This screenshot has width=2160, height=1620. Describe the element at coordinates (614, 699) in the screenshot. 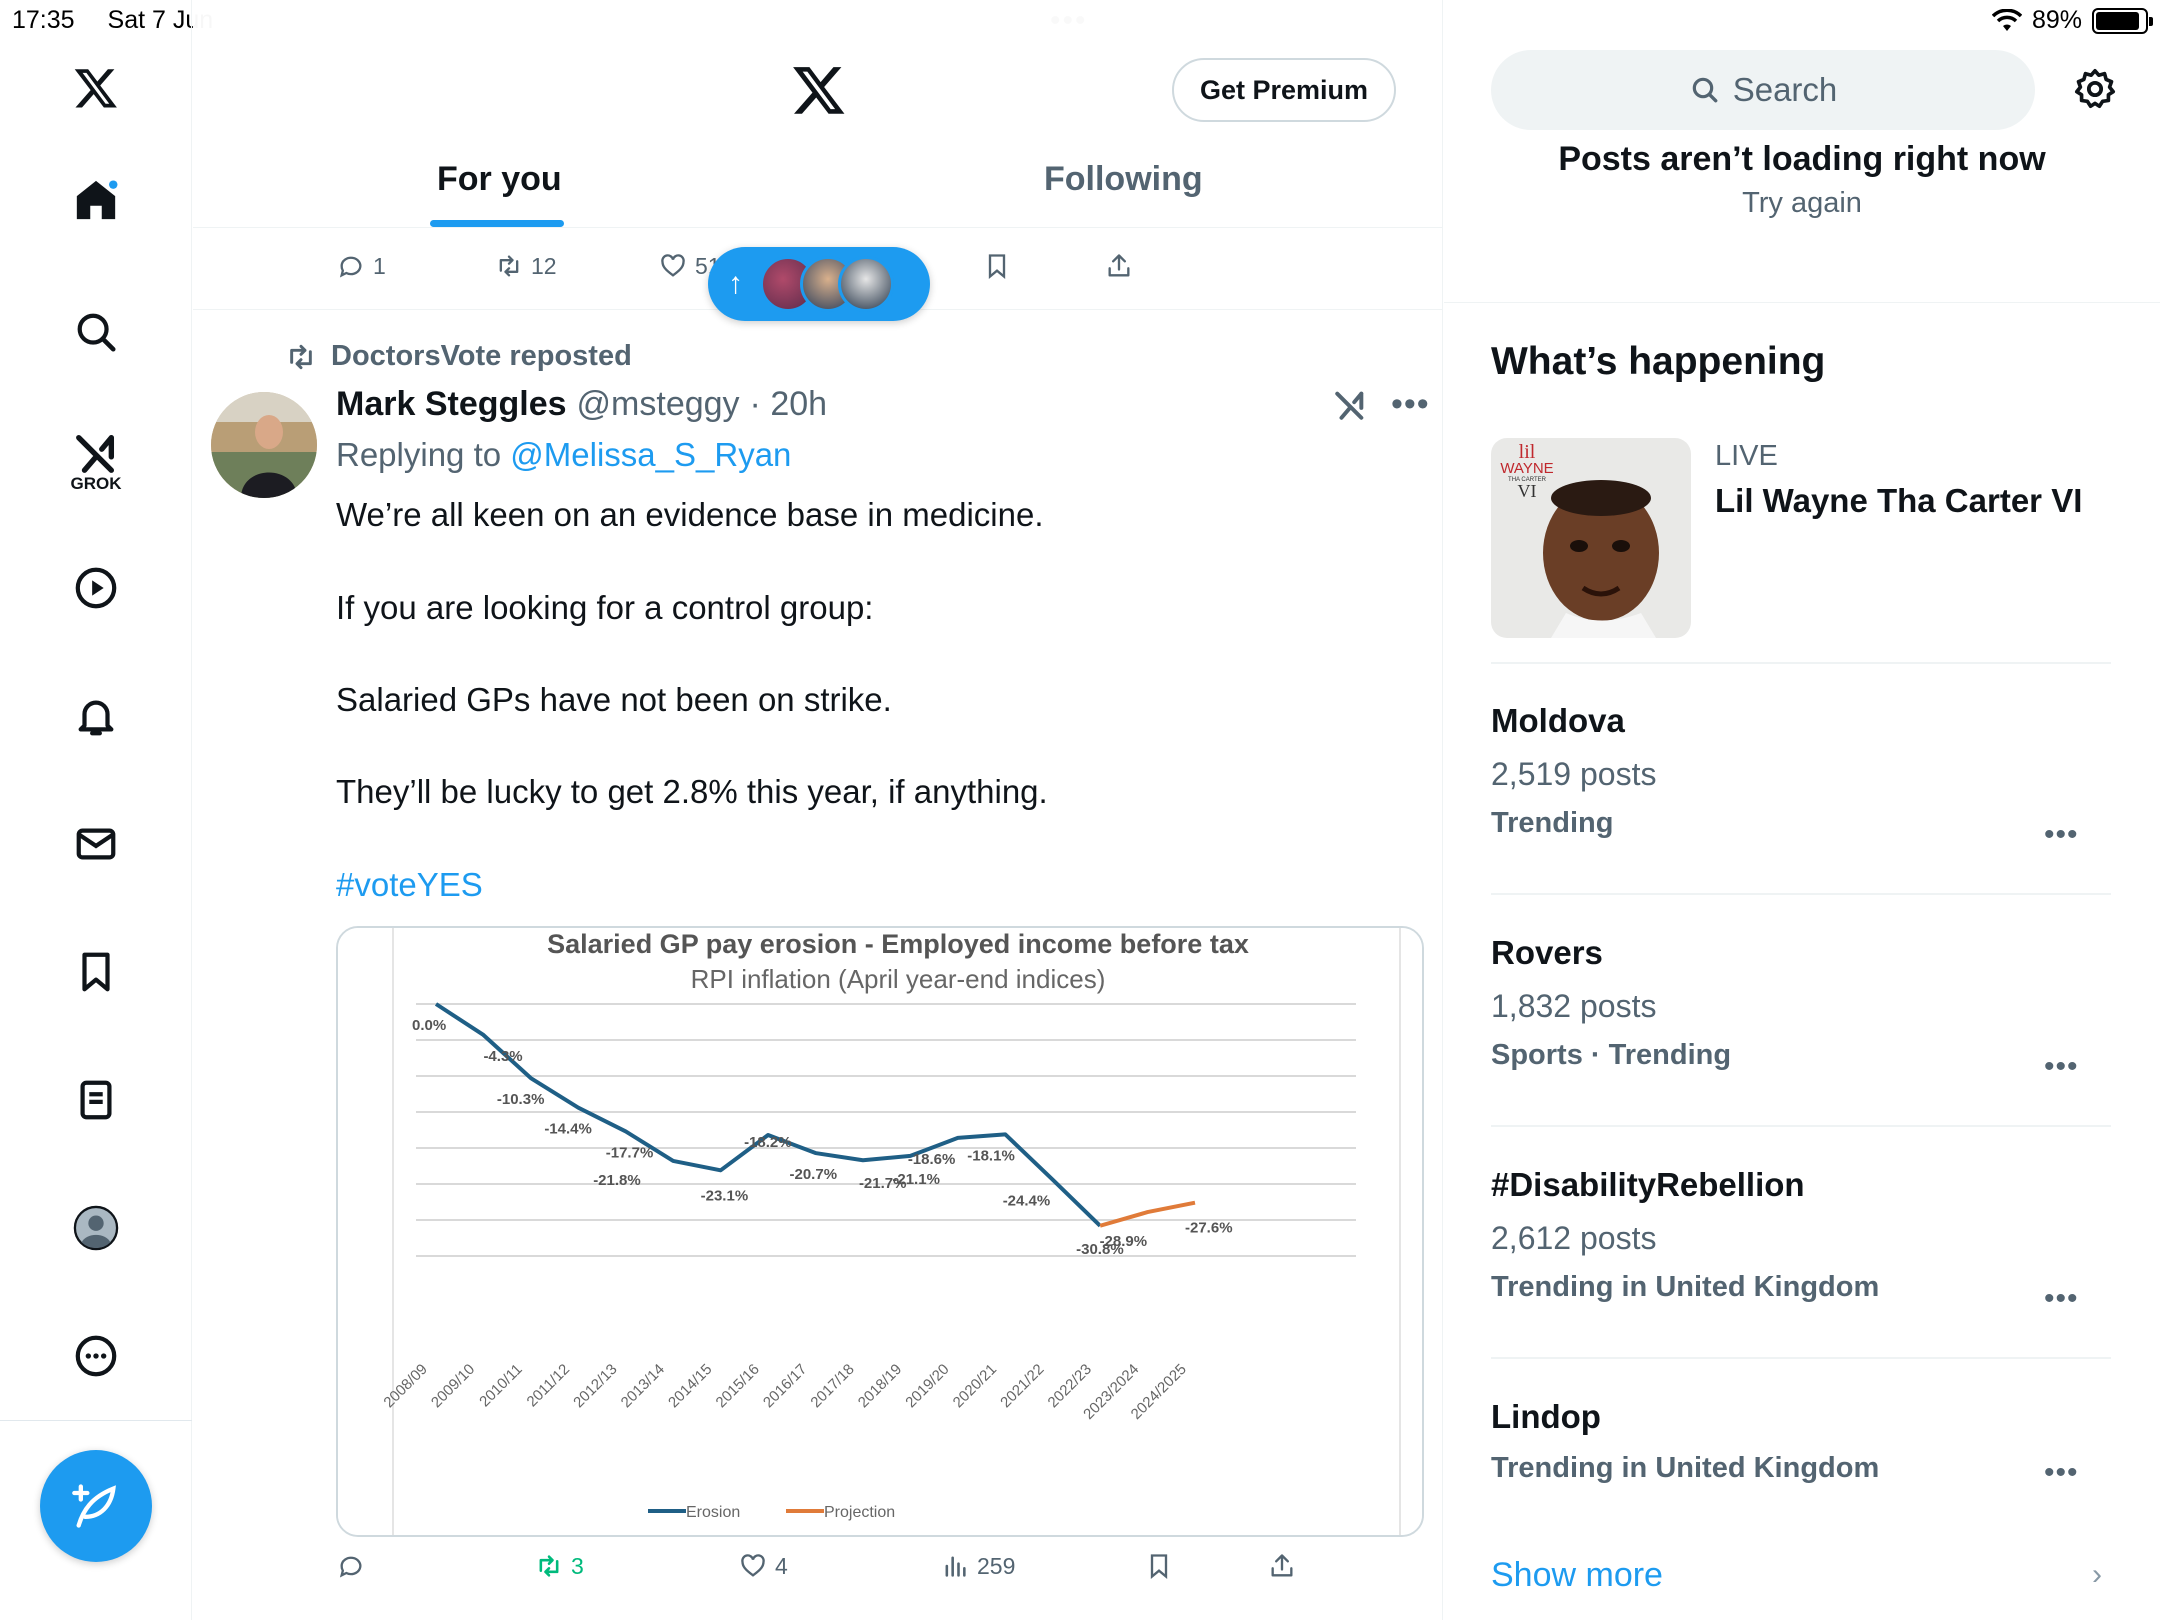

I see `post-text-line: Salaried GPs have not been on strike.` at that location.